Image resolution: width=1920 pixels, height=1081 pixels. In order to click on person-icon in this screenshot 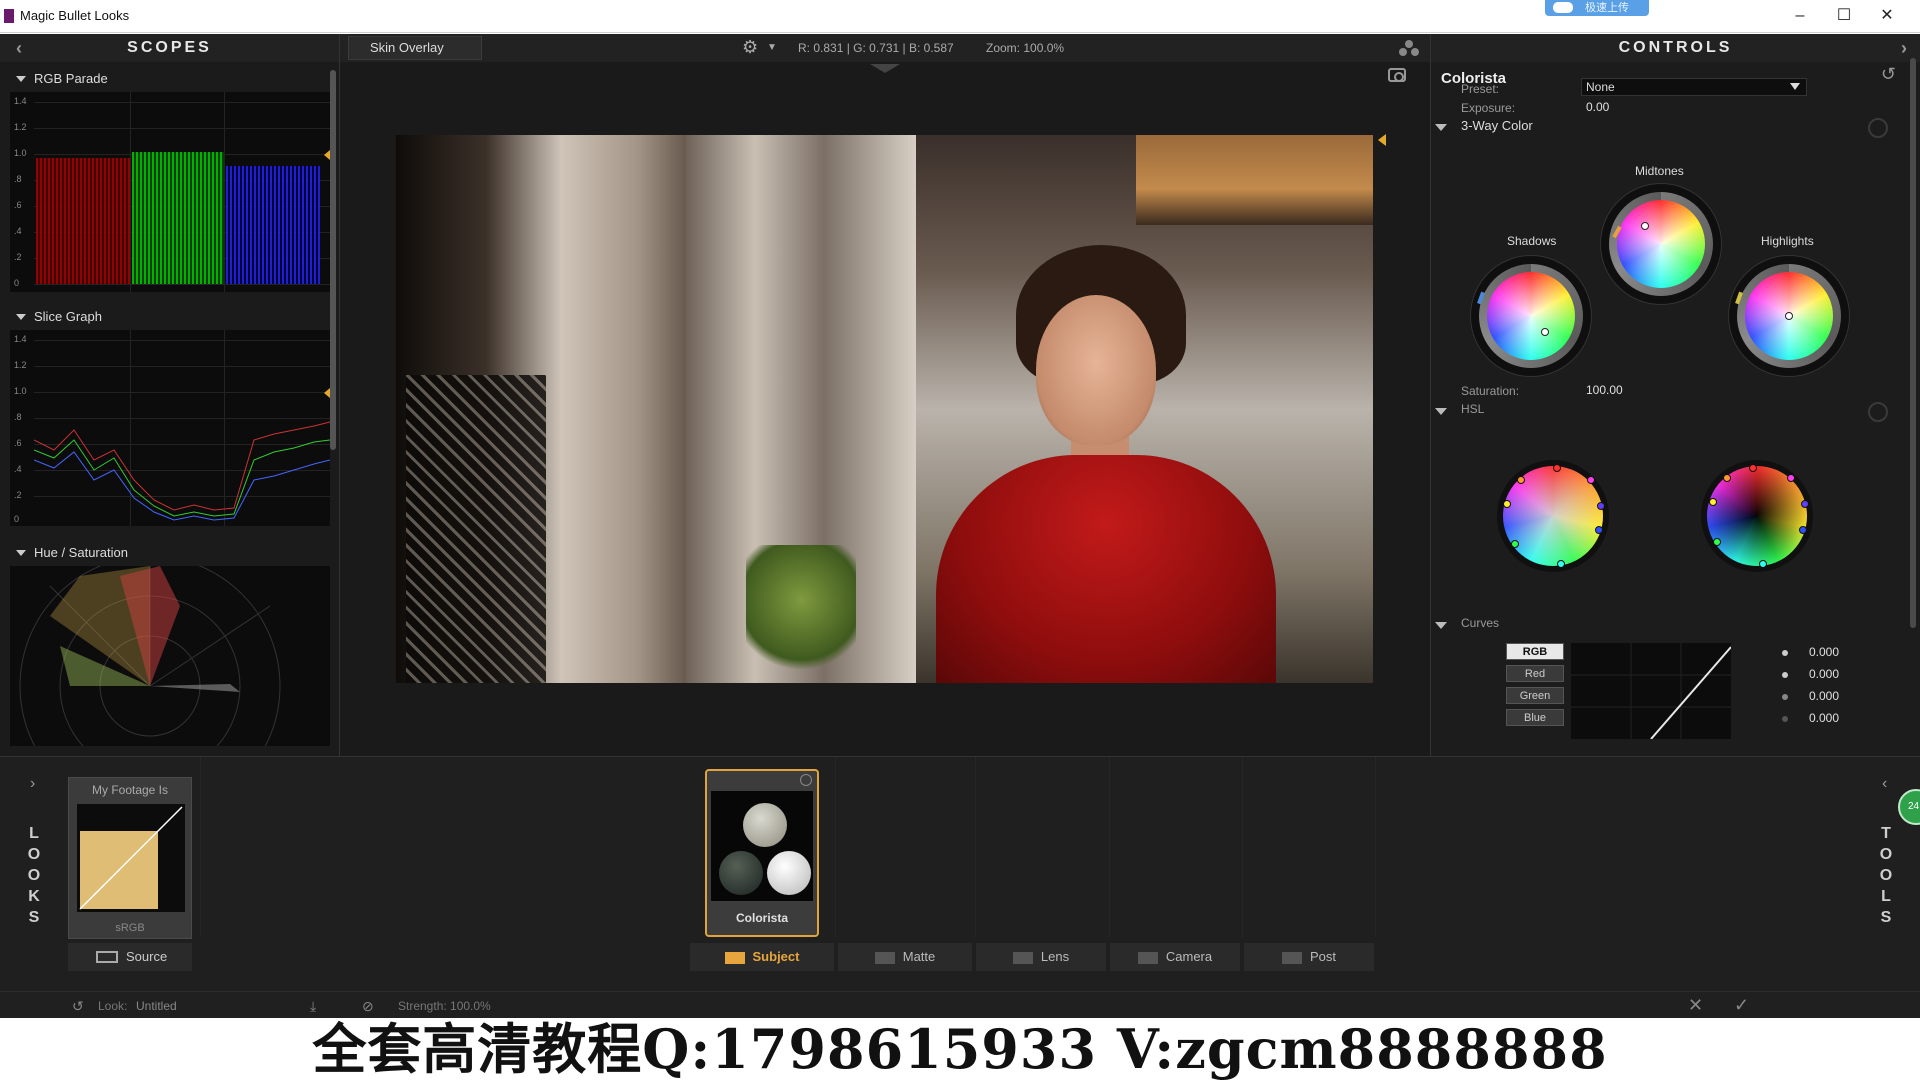, I will do `click(734, 957)`.